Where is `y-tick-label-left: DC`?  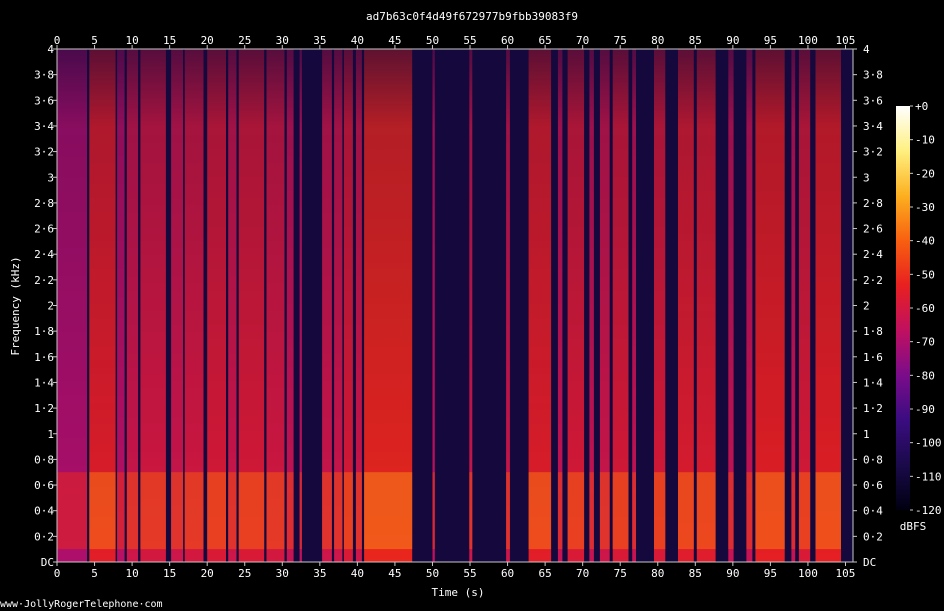 y-tick-label-left: DC is located at coordinates (47, 562).